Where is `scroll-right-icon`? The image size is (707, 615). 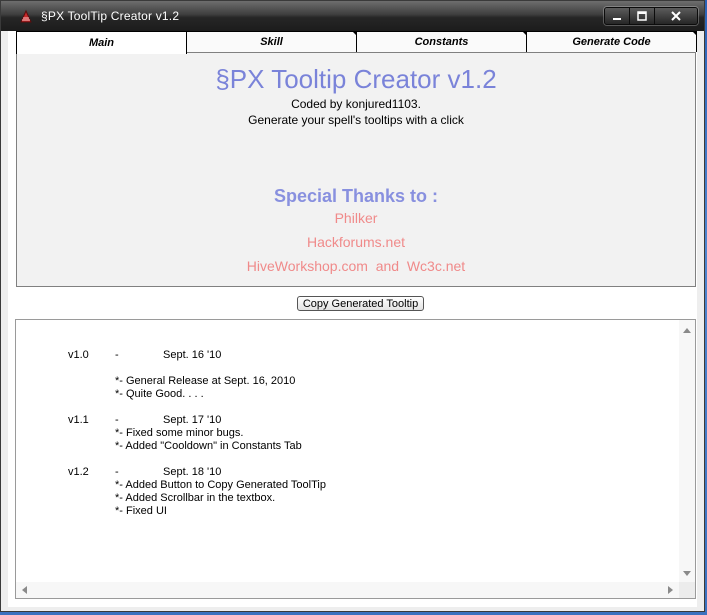 scroll-right-icon is located at coordinates (670, 590).